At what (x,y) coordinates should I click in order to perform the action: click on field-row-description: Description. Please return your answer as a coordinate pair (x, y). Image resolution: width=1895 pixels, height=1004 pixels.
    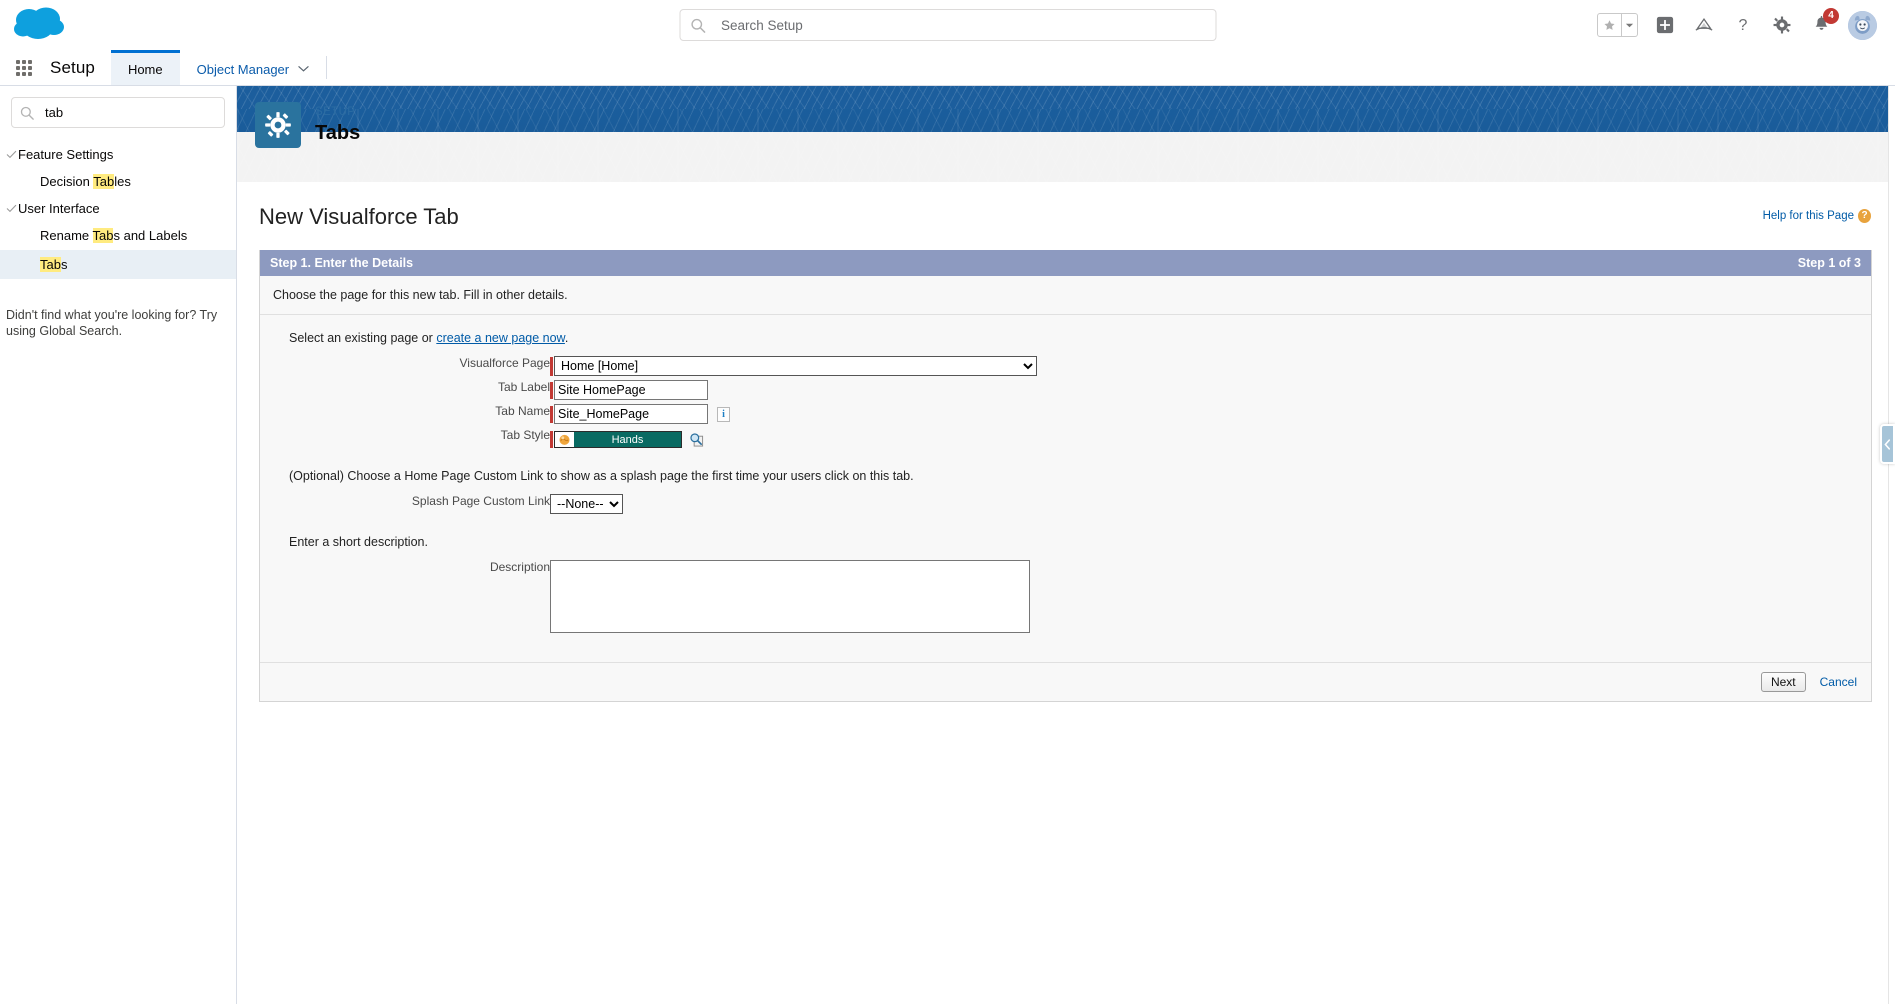
    Looking at the image, I should click on (645, 599).